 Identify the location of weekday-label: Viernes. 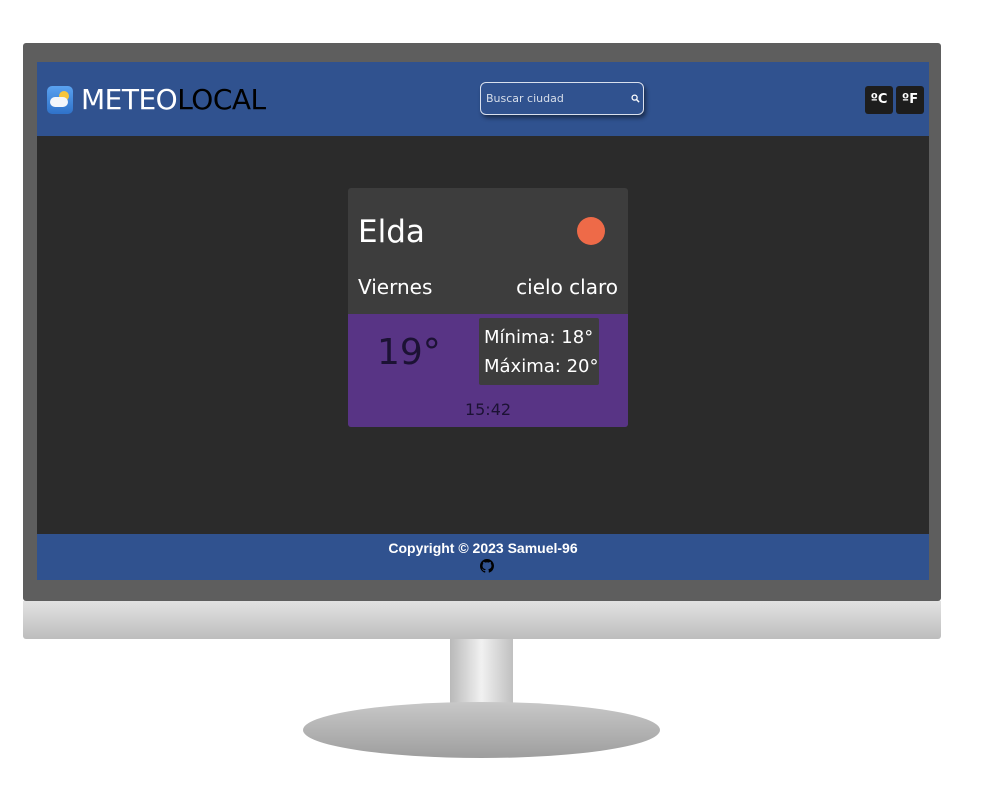
(395, 287).